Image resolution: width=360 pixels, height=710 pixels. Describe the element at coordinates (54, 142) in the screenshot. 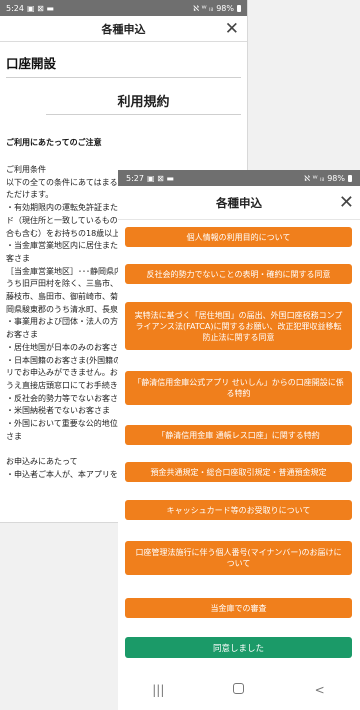

I see `notice-heading: ご利用にあたってのご注意` at that location.